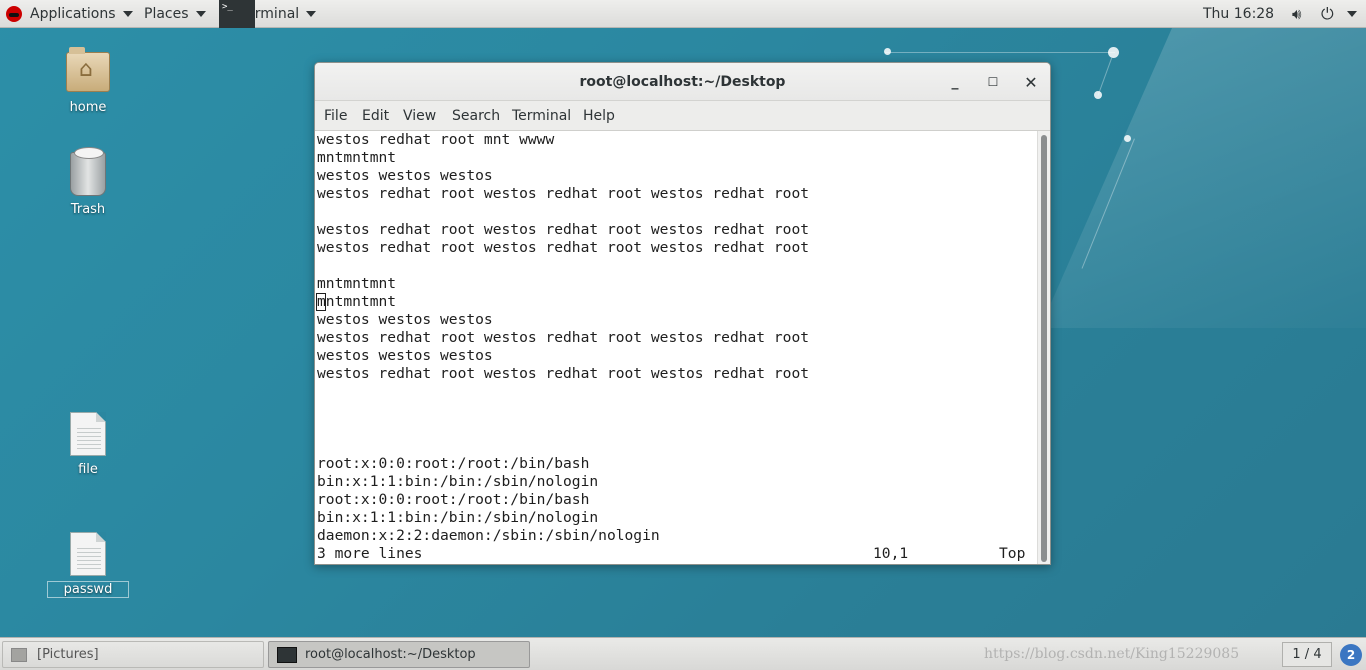  What do you see at coordinates (1203, 178) in the screenshot?
I see `wallpaper-light-shape` at bounding box center [1203, 178].